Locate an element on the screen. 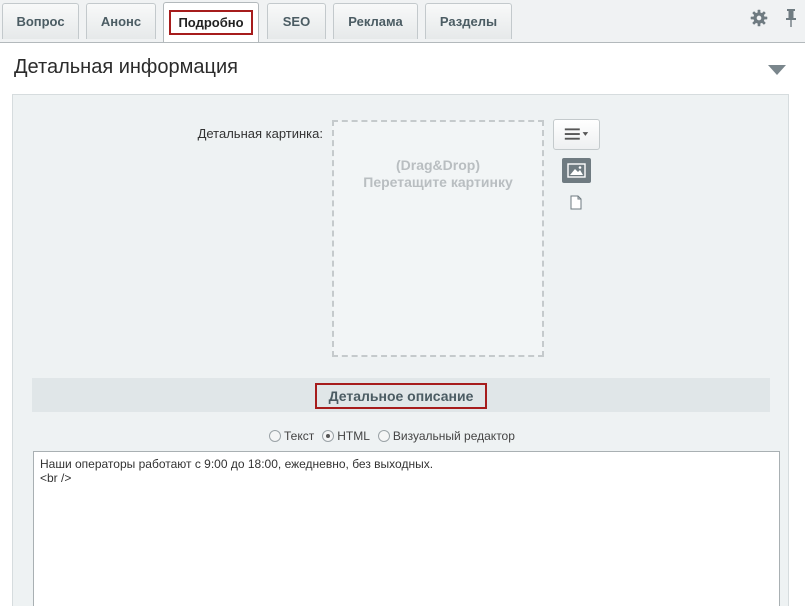 The height and width of the screenshot is (606, 805). upload-image-button is located at coordinates (576, 170).